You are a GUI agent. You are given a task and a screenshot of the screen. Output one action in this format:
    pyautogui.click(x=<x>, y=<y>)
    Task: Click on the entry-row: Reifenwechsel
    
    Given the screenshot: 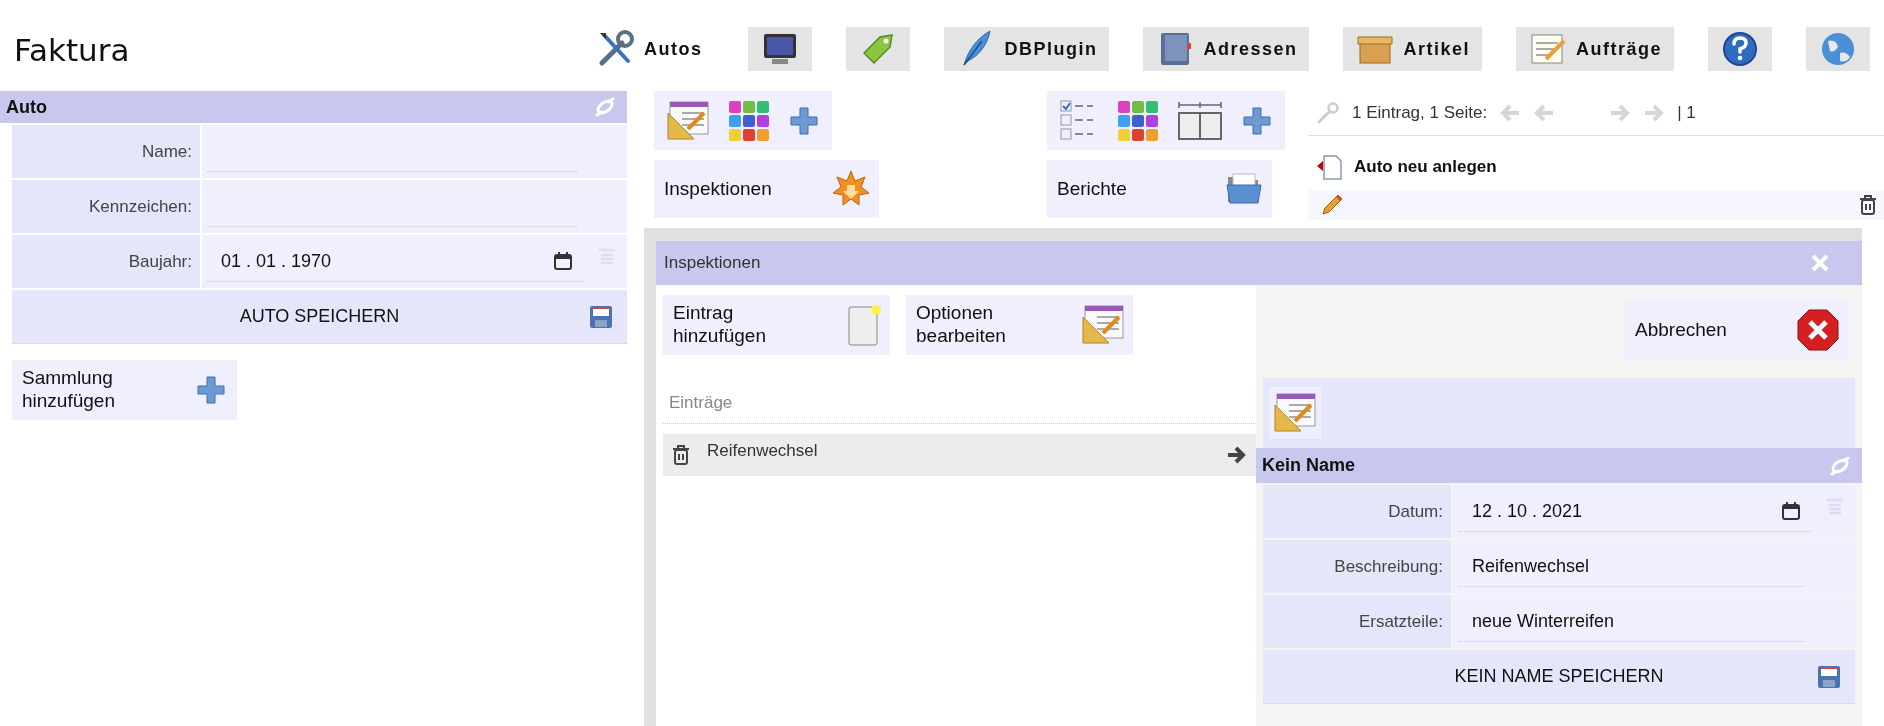 What is the action you would take?
    pyautogui.click(x=959, y=455)
    